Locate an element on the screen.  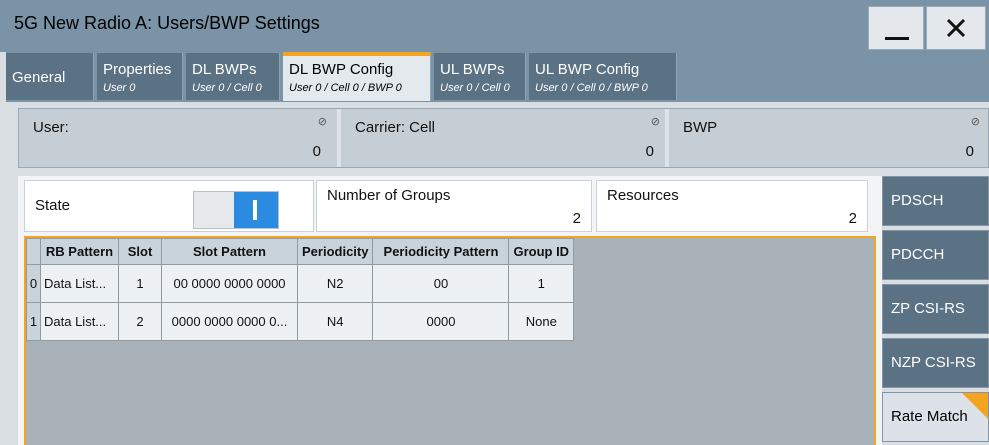
carrier-info: Carrier: Cell ⊘ 0 is located at coordinates (505, 139).